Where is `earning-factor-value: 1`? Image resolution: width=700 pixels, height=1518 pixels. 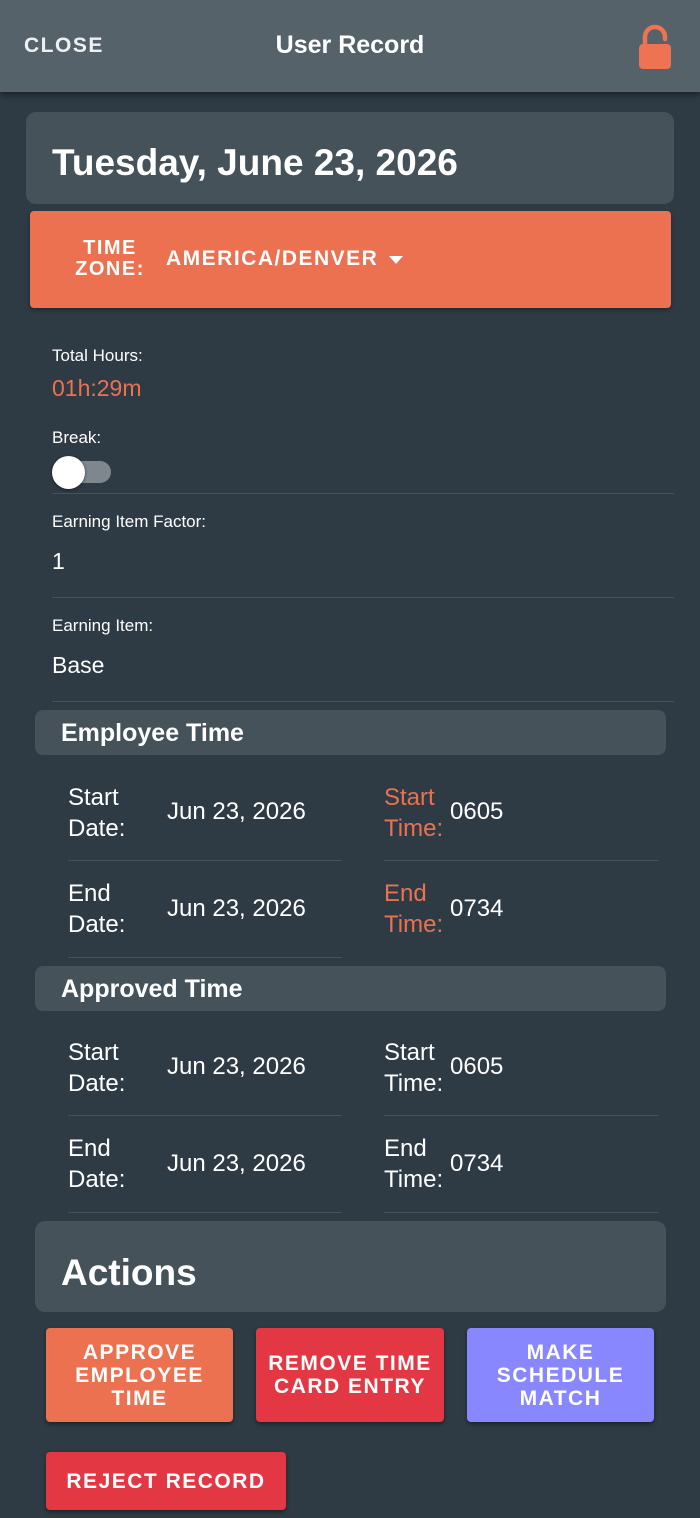
earning-factor-value: 1 is located at coordinates (58, 561).